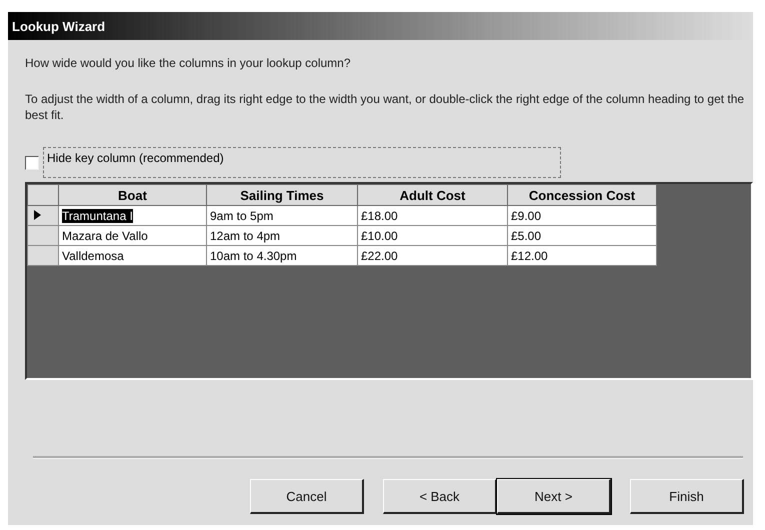 The width and height of the screenshot is (765, 530). Describe the element at coordinates (282, 236) in the screenshot. I see `table-cell: 12am to 4pm` at that location.